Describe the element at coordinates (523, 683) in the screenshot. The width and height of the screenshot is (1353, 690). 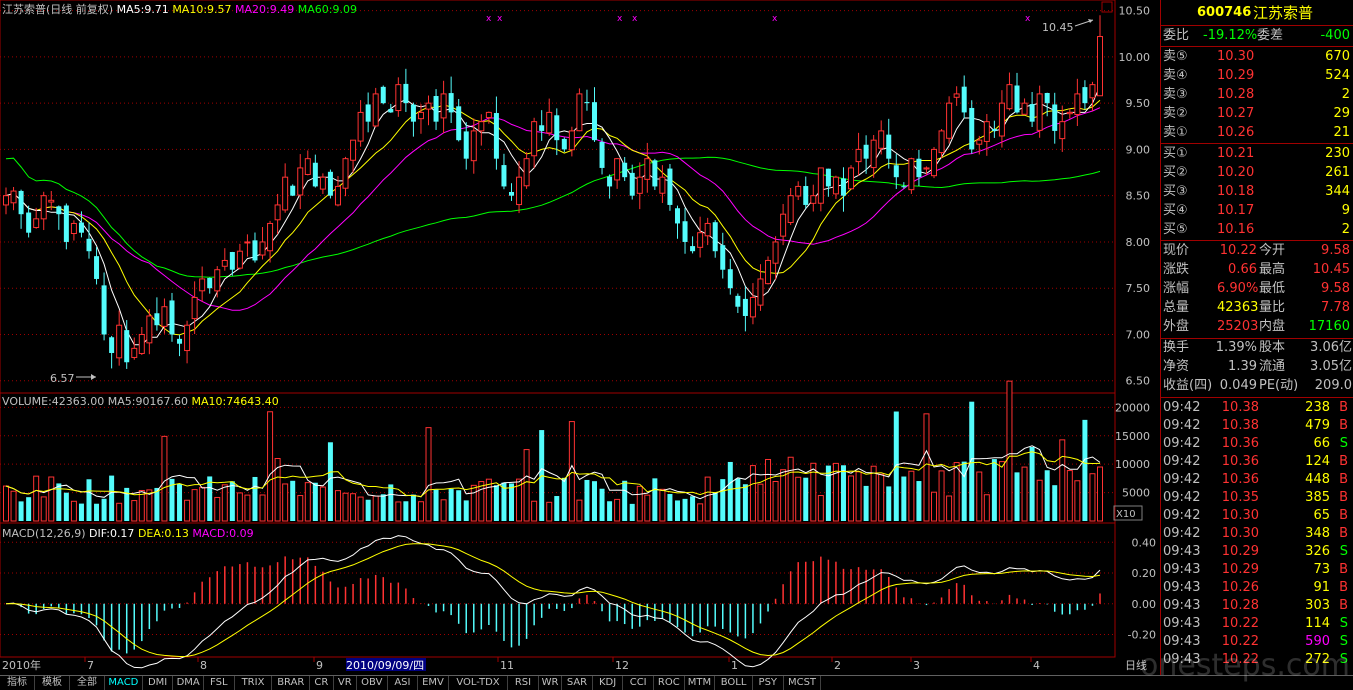
I see `indicator-tab: RSI` at that location.